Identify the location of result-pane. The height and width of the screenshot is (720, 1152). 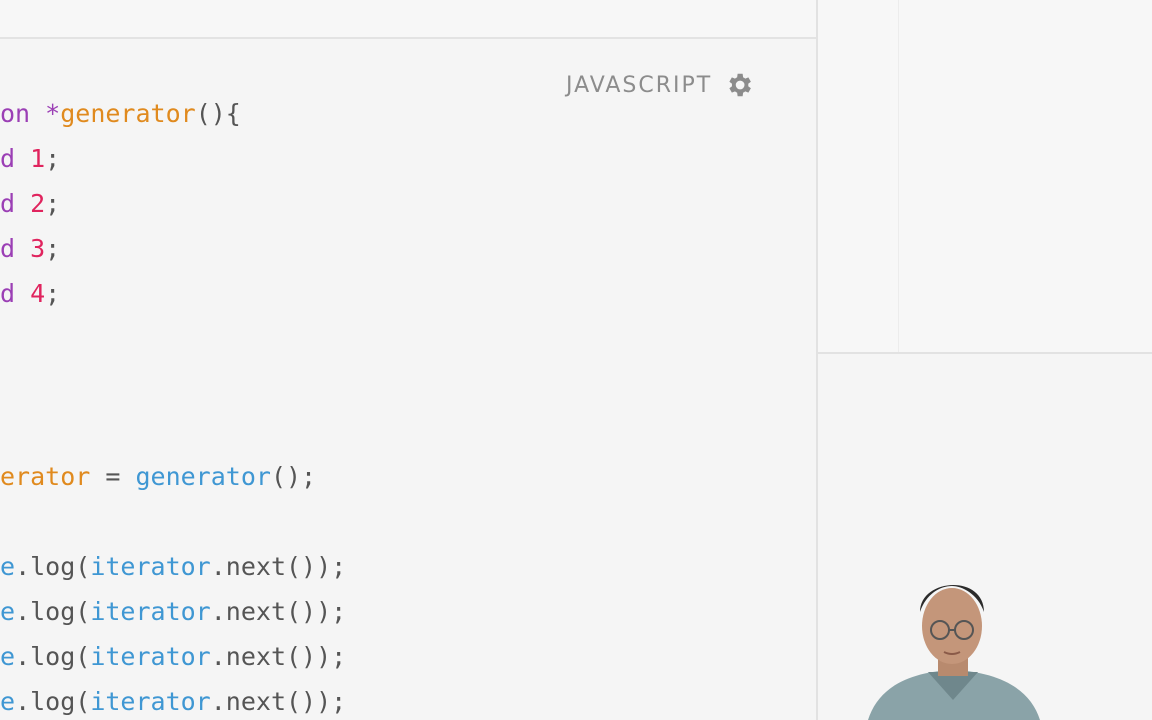
(985, 176).